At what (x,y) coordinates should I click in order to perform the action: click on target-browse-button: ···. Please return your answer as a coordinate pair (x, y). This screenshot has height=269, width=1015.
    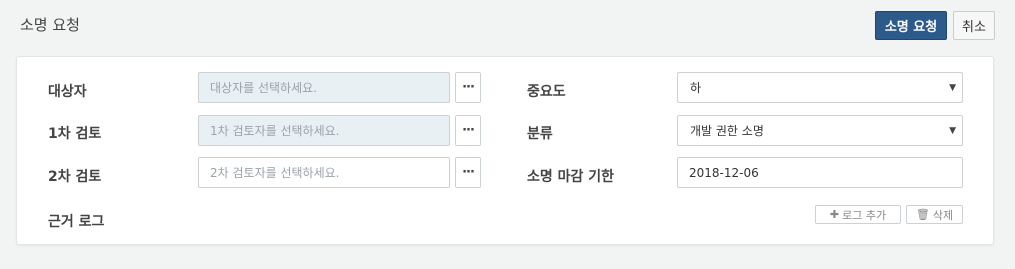
    Looking at the image, I should click on (468, 87).